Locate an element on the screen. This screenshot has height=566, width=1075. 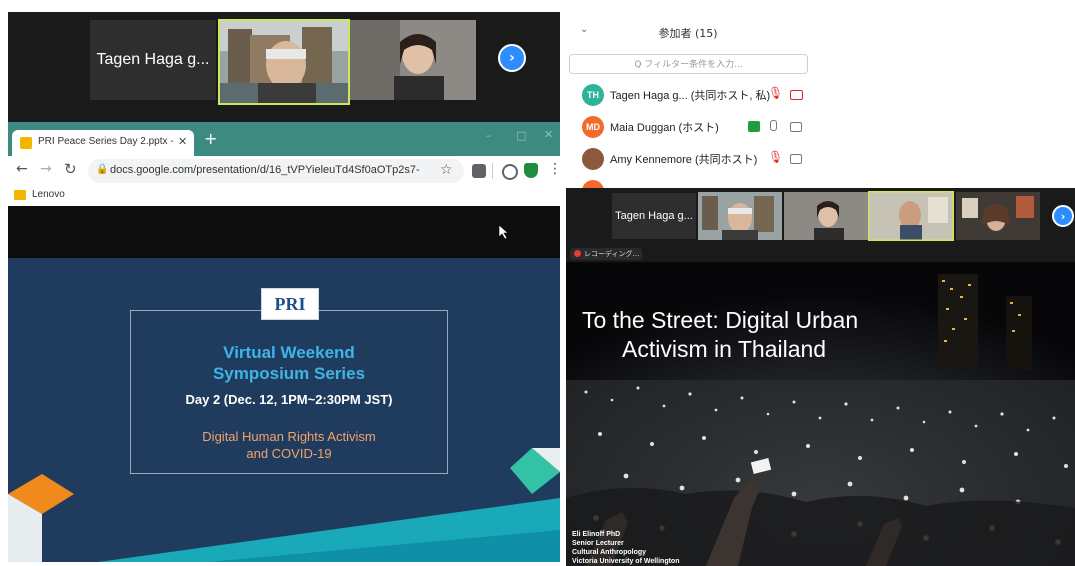
participant-row: Amy Kennemore (共同ホスト) 🎙 is located at coordinates (688, 159).